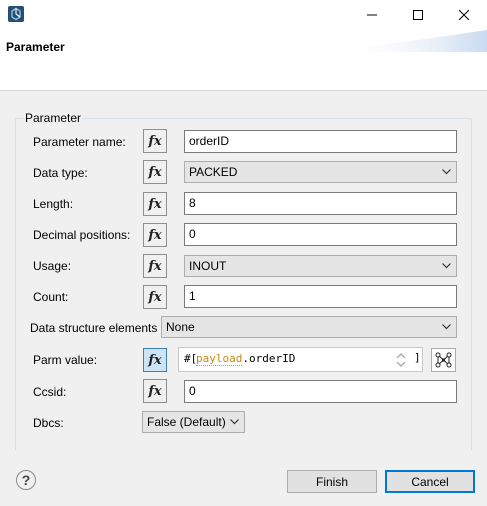 The height and width of the screenshot is (506, 487). I want to click on cancel-button: Cancel, so click(430, 481).